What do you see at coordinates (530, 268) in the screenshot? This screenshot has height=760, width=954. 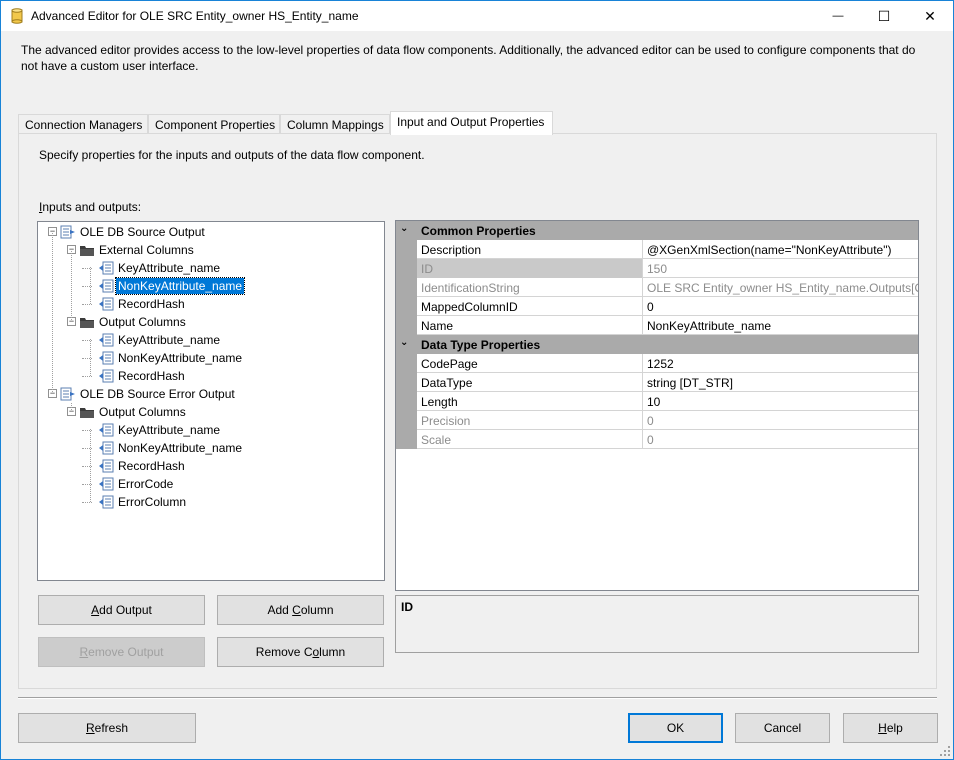 I see `property-name: ID` at bounding box center [530, 268].